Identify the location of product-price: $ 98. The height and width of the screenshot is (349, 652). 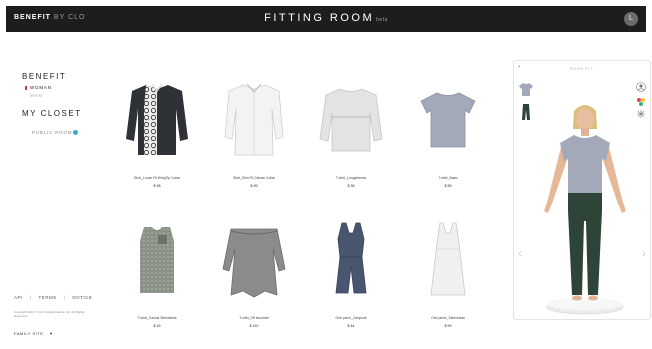
(157, 186).